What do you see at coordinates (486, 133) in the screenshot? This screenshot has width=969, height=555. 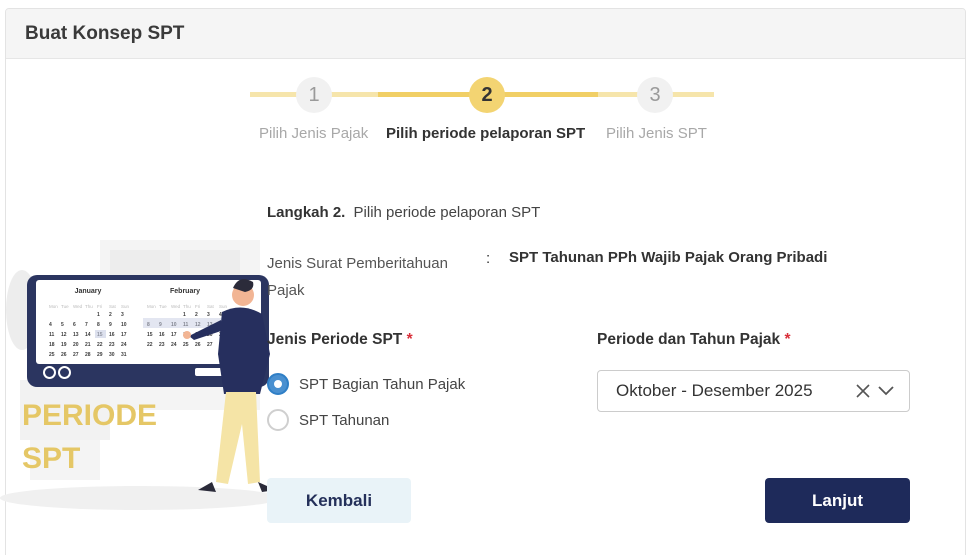 I see `step-2-label: Pilih periode pelaporan SPT` at bounding box center [486, 133].